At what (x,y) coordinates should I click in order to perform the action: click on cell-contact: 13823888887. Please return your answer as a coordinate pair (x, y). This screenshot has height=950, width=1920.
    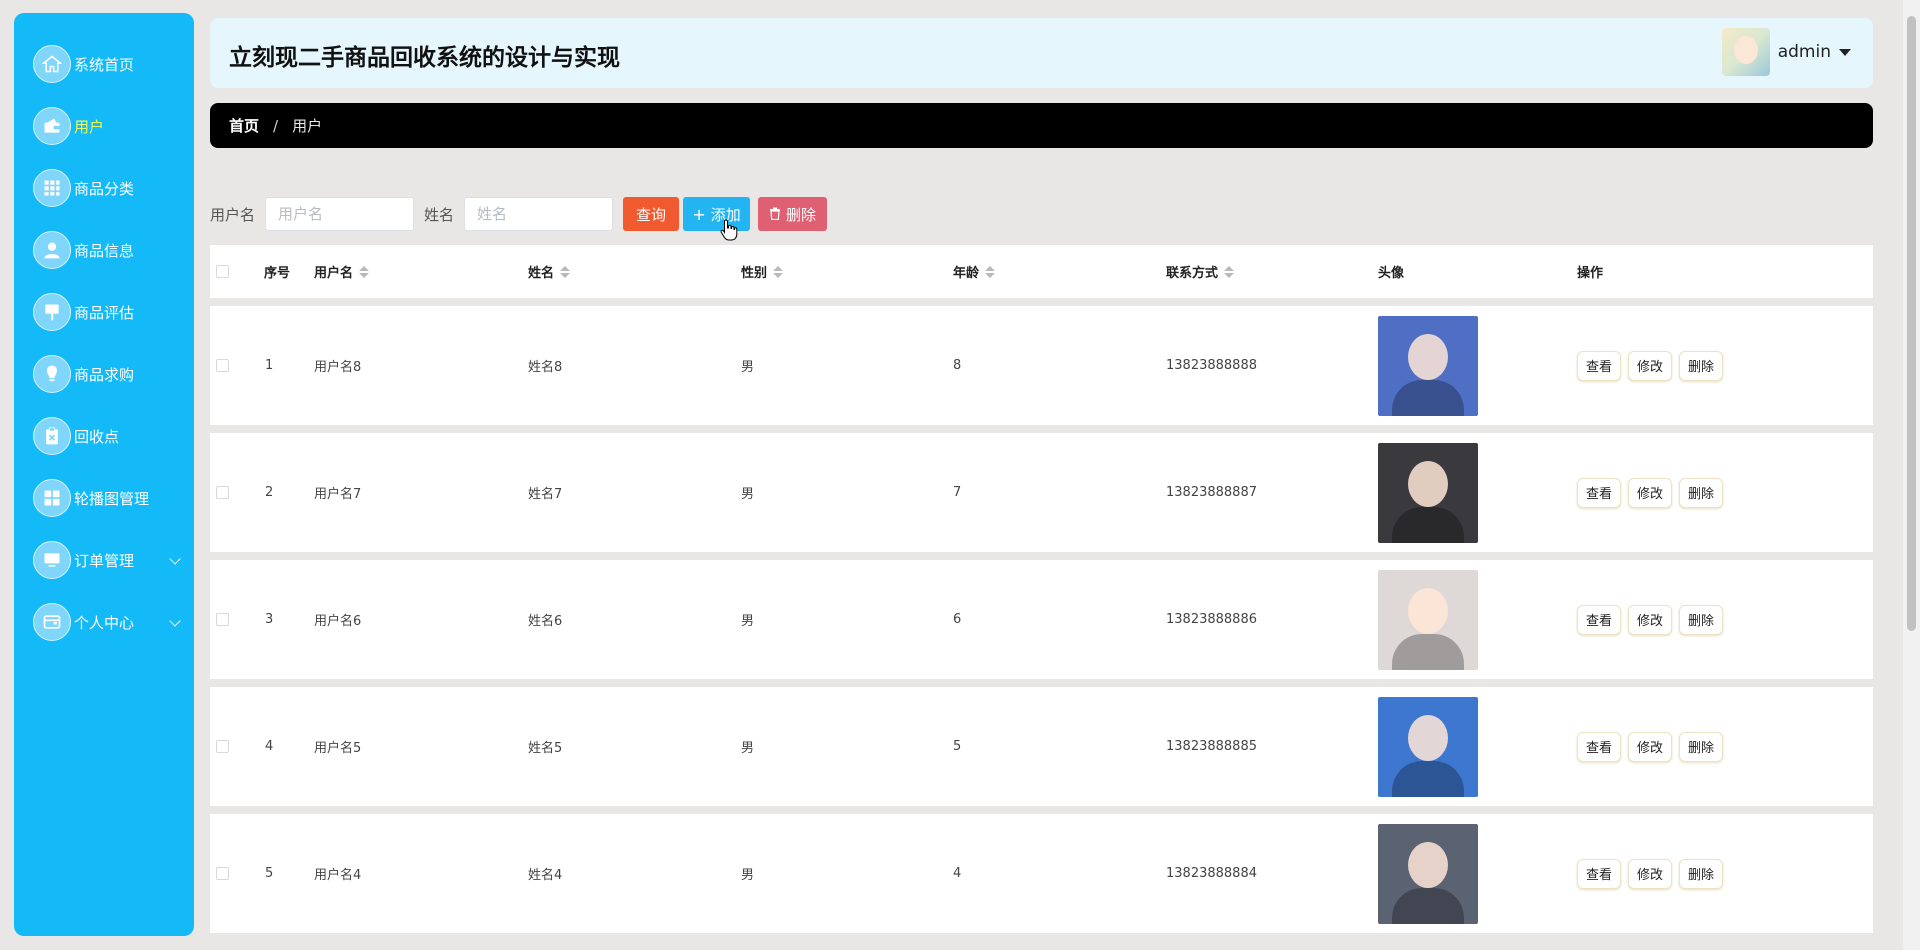
    Looking at the image, I should click on (1211, 492).